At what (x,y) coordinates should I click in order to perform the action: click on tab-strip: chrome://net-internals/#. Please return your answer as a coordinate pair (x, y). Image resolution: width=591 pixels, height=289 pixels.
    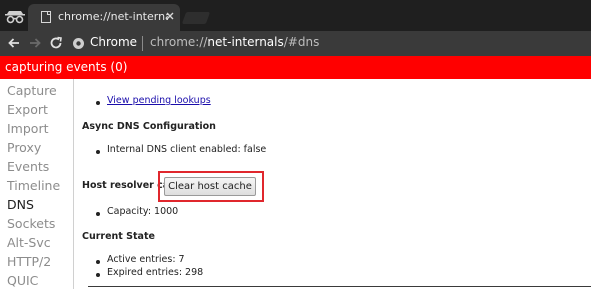
    Looking at the image, I should click on (295, 15).